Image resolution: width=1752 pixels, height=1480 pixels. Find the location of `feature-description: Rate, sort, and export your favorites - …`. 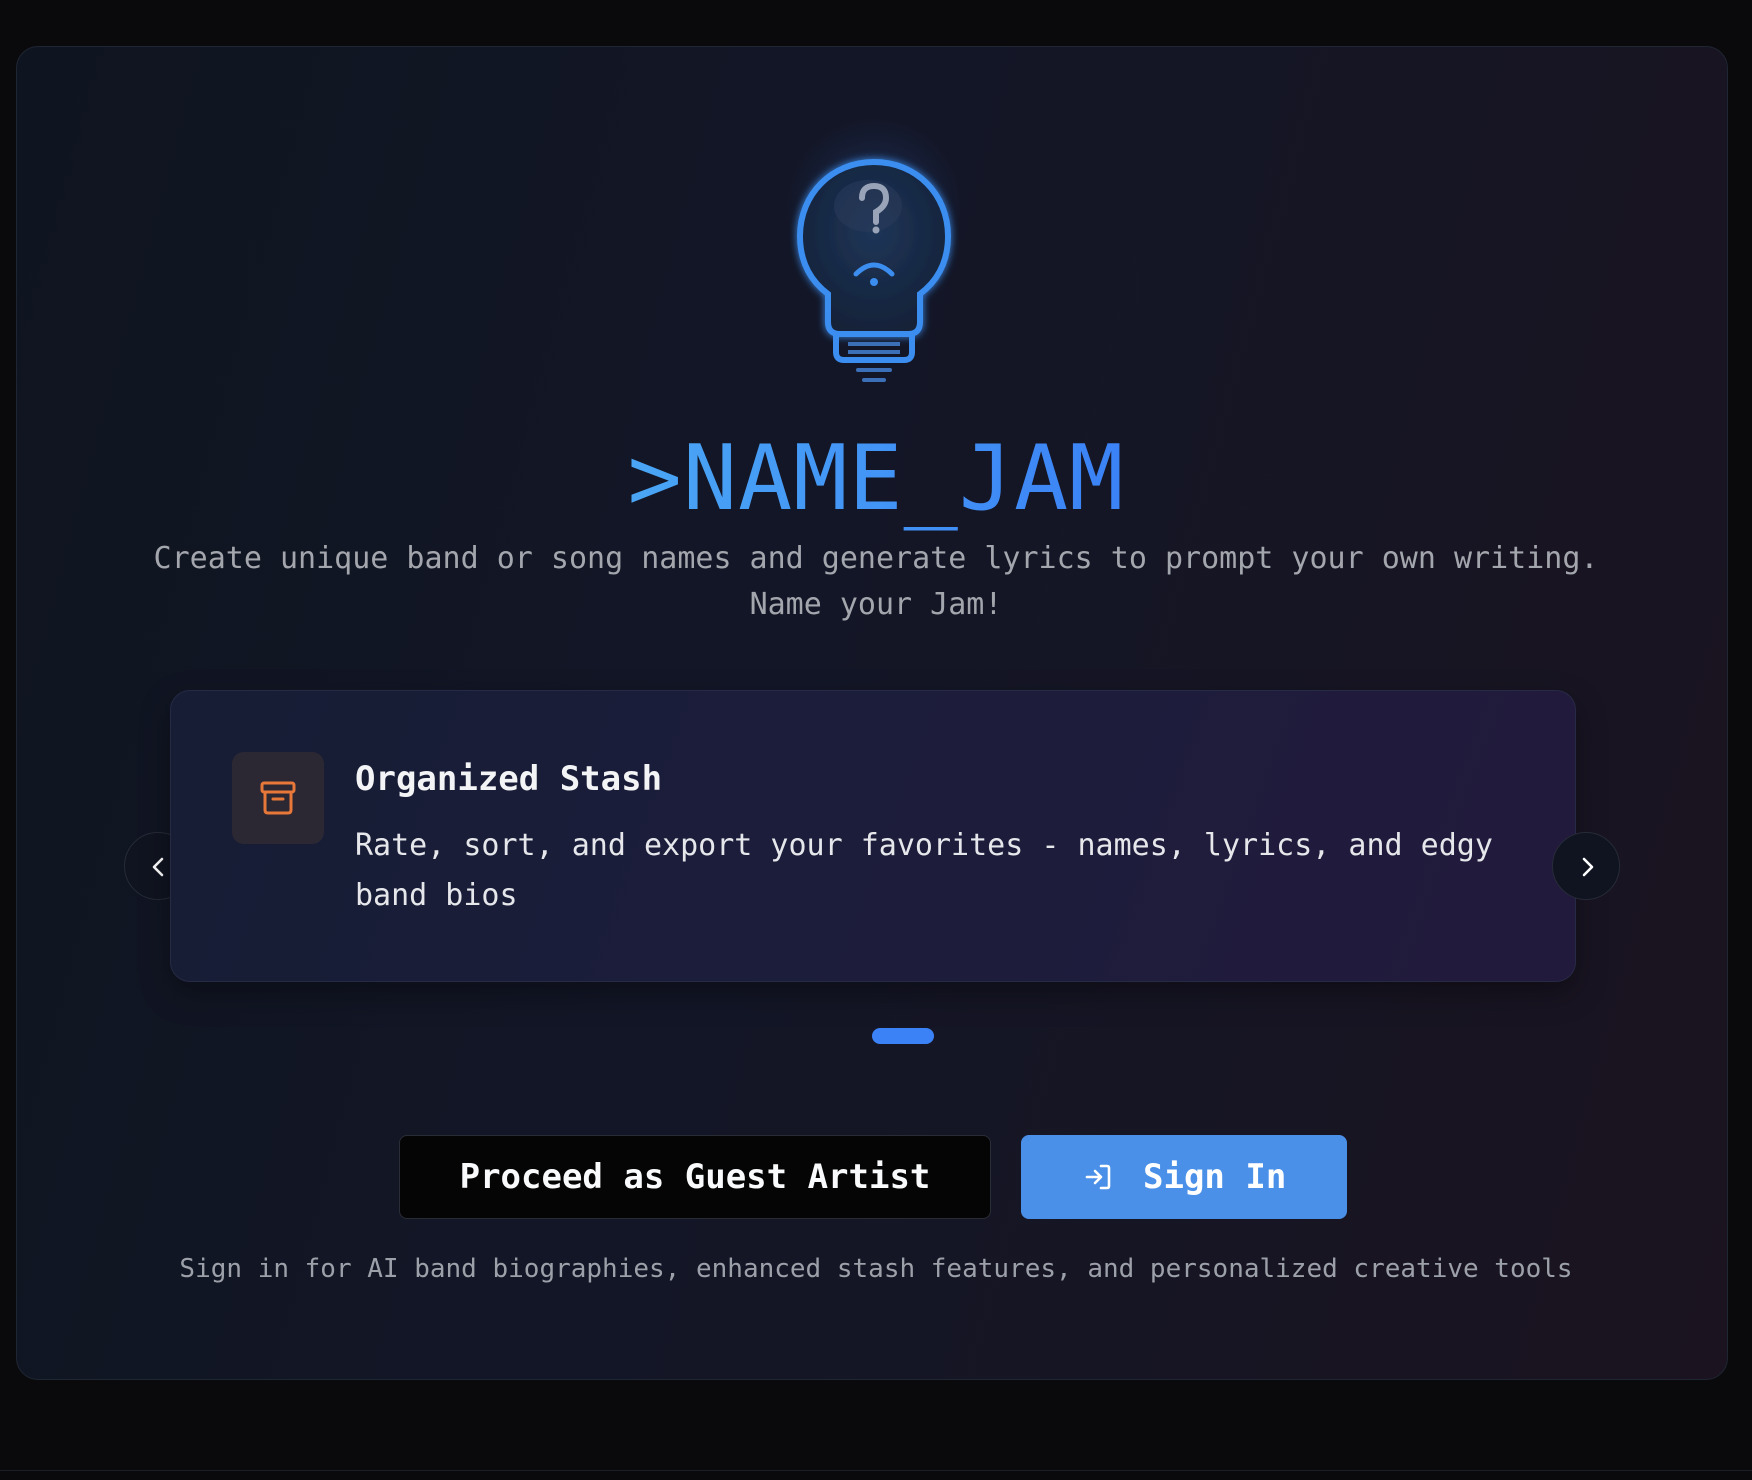

feature-description: Rate, sort, and export your favorites - … is located at coordinates (924, 870).